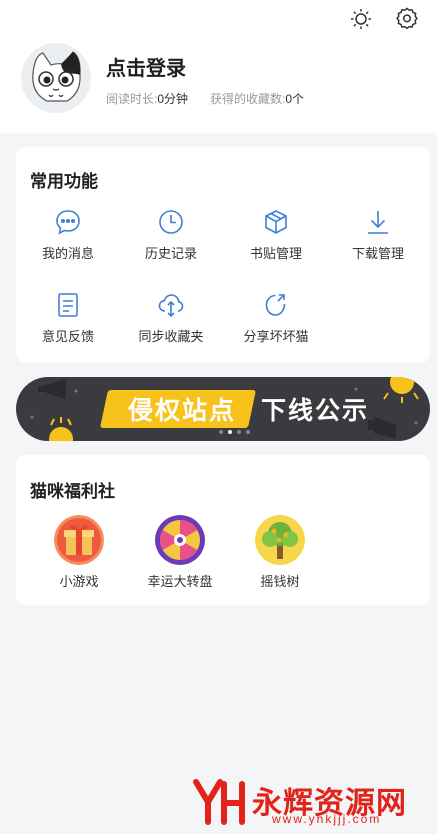 The image size is (437, 834). Describe the element at coordinates (377, 253) in the screenshot. I see `fn-label: 下载管理` at that location.